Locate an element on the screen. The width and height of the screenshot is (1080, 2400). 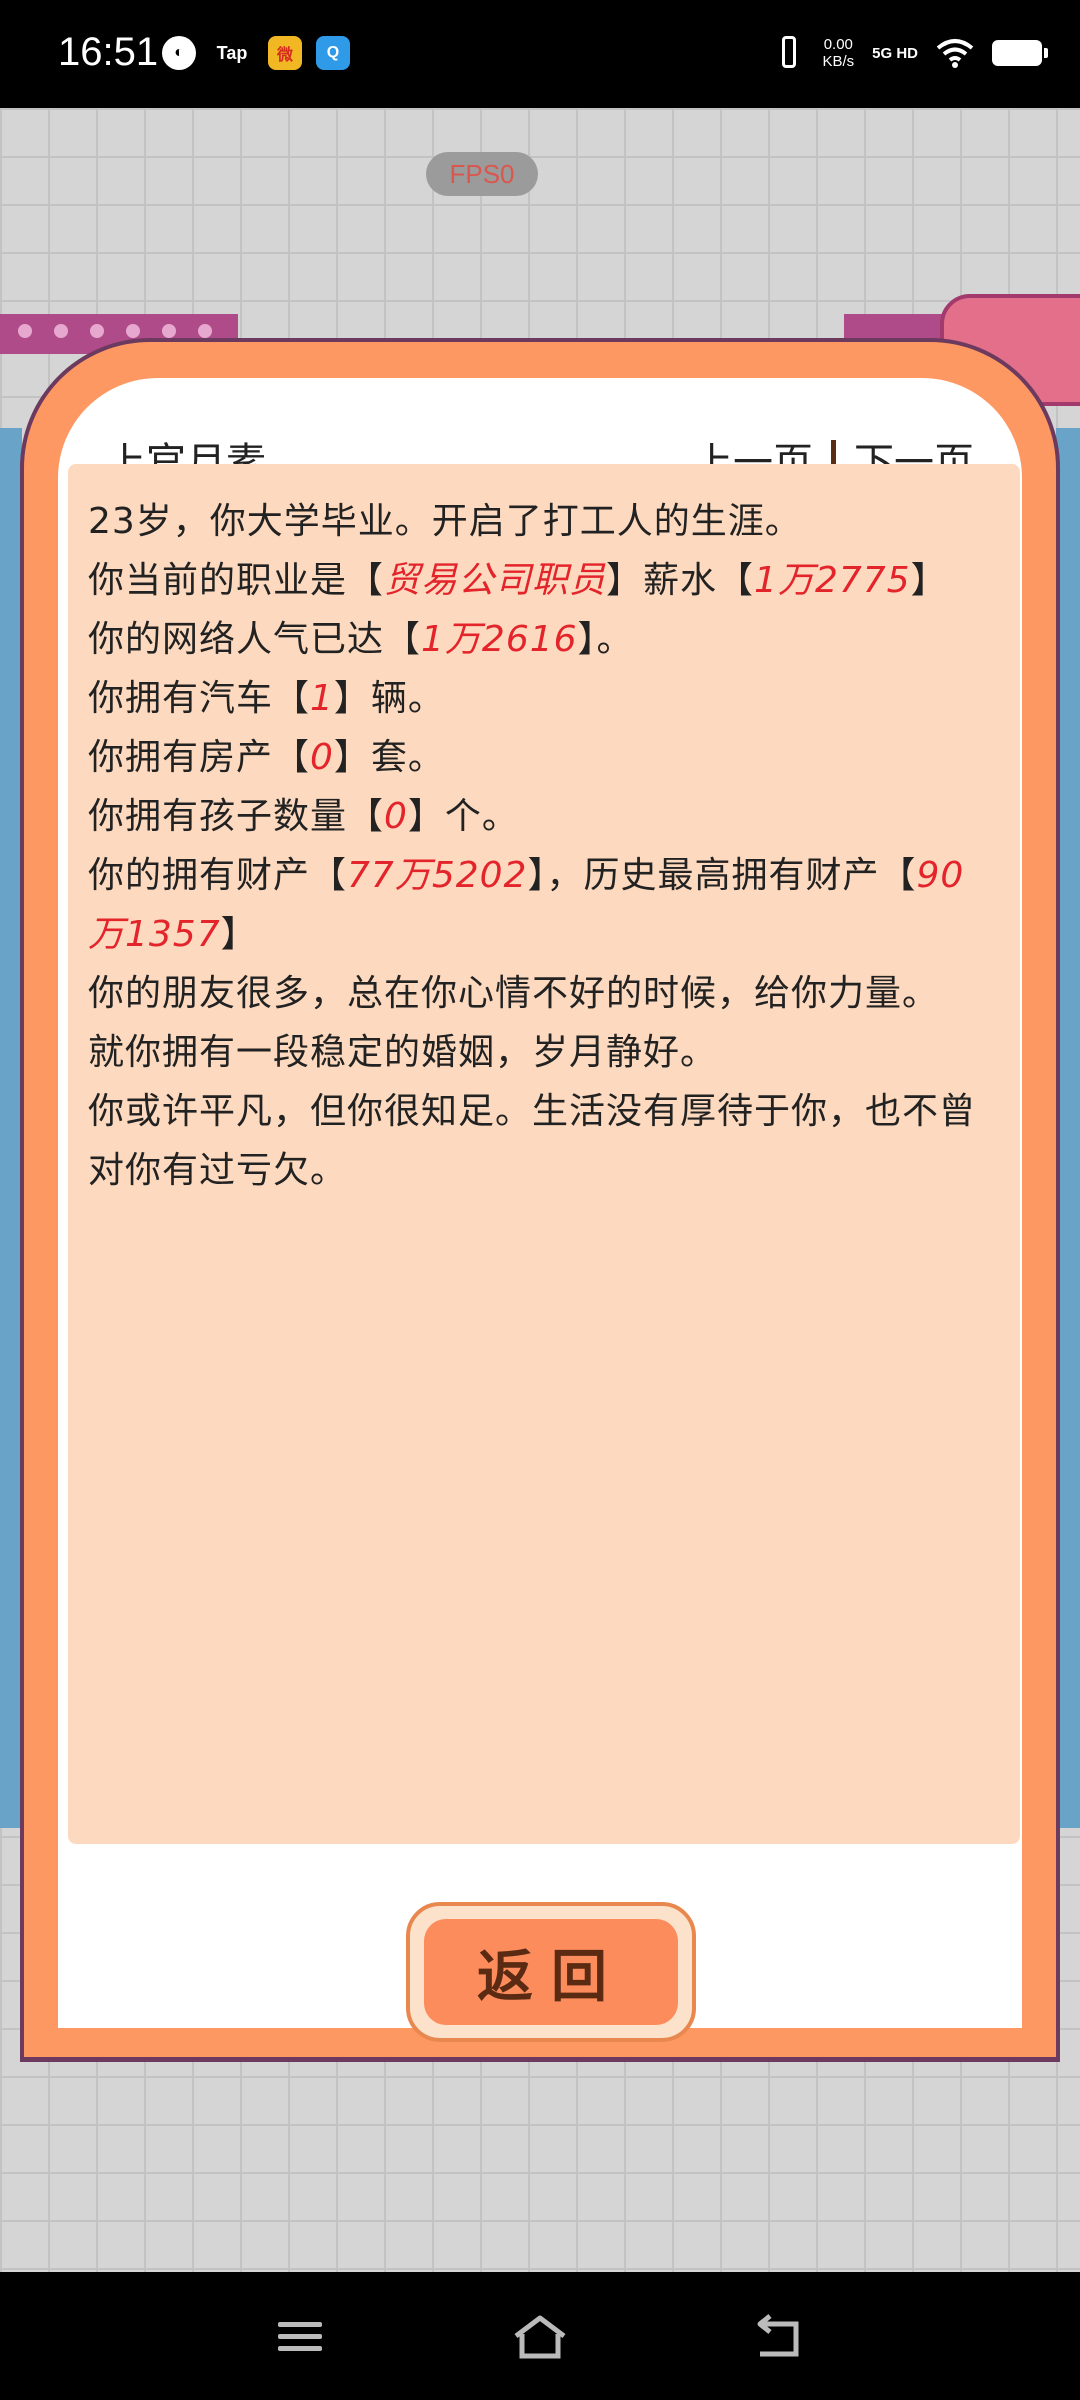
summary-line: 你的网络人气已达【1万2616】。 is located at coordinates (544, 639).